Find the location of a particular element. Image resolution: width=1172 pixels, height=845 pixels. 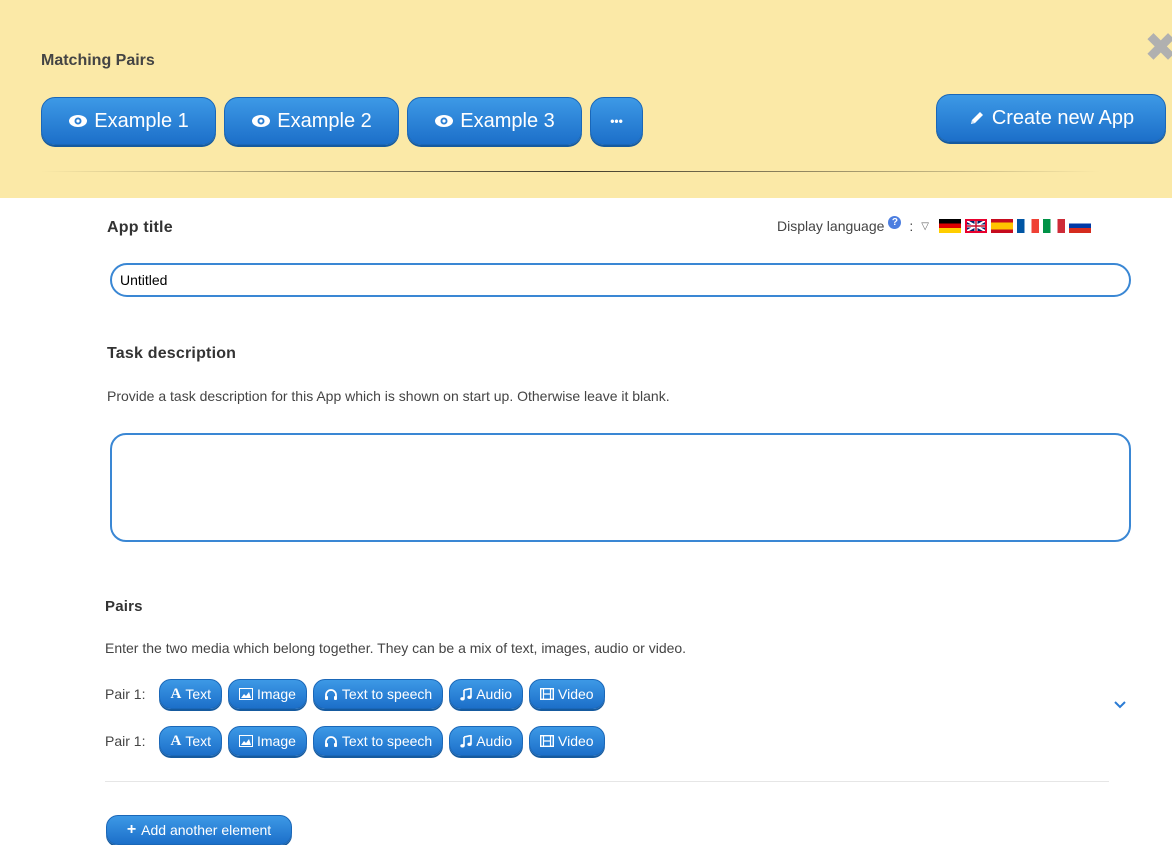

flag-de-icon is located at coordinates (950, 226).